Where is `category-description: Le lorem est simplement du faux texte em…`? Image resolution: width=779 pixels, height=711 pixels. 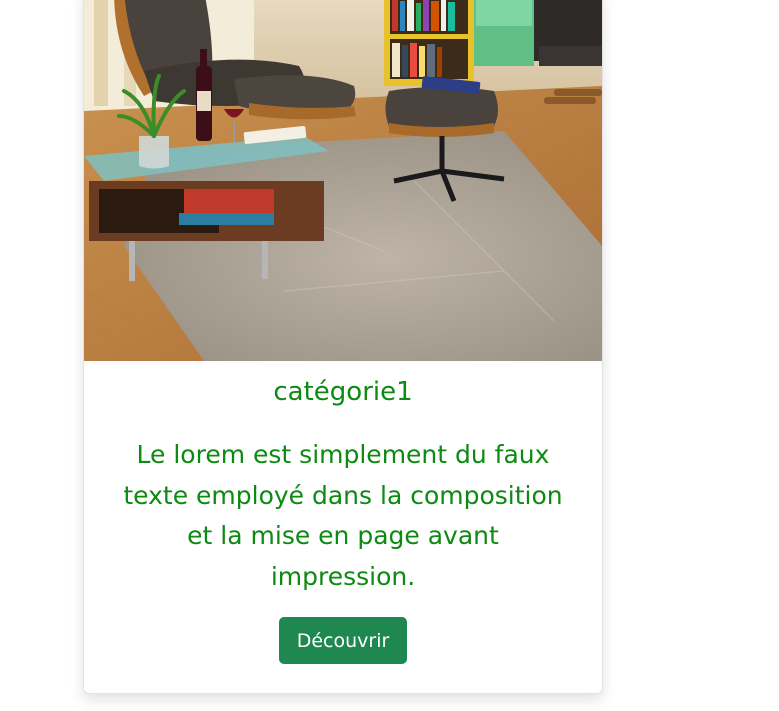
category-description: Le lorem est simplement du faux texte em… is located at coordinates (343, 515).